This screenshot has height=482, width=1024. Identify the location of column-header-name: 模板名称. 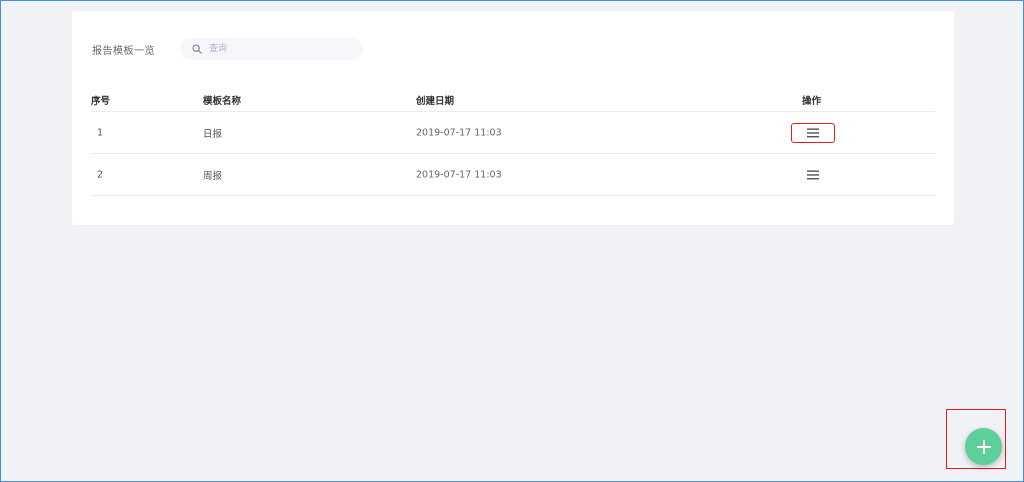
(222, 101).